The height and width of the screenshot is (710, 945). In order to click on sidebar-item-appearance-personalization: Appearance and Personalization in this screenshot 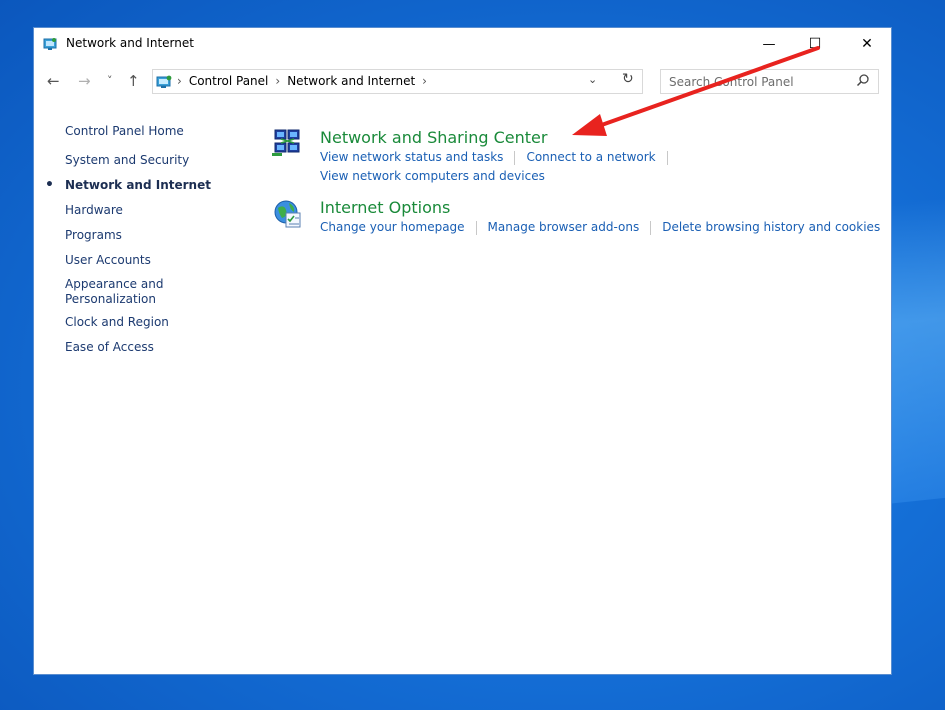, I will do `click(120, 292)`.